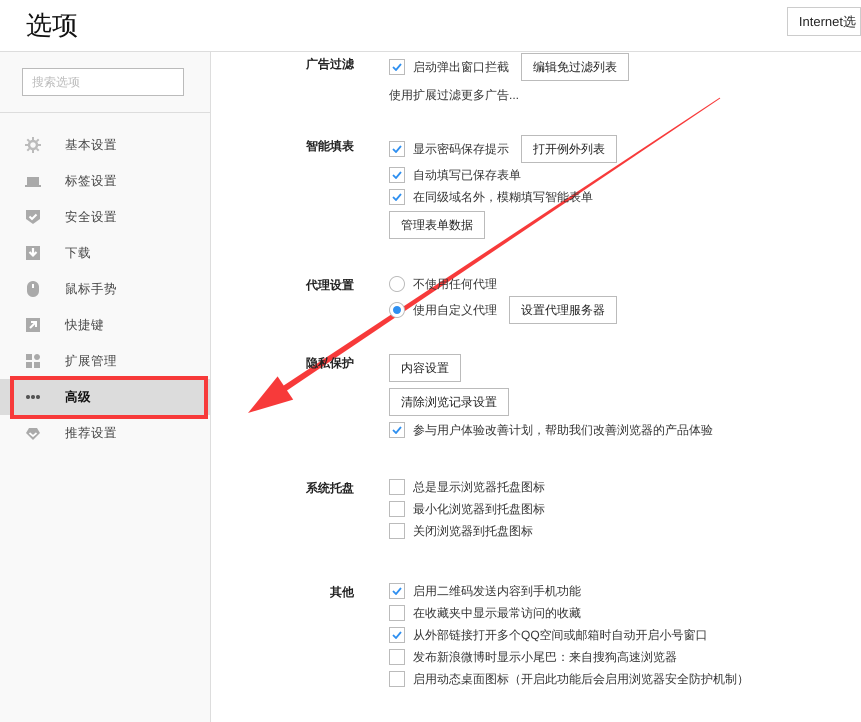 This screenshot has height=722, width=861. What do you see at coordinates (105, 433) in the screenshot?
I see `sidebar-item: 推荐设置` at bounding box center [105, 433].